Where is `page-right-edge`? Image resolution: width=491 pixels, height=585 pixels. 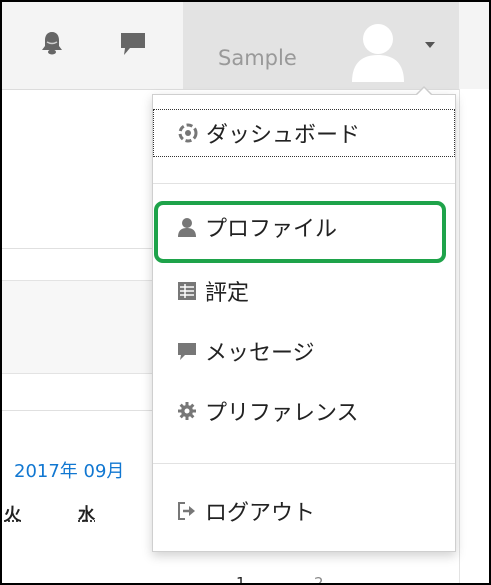 page-right-edge is located at coordinates (474, 336).